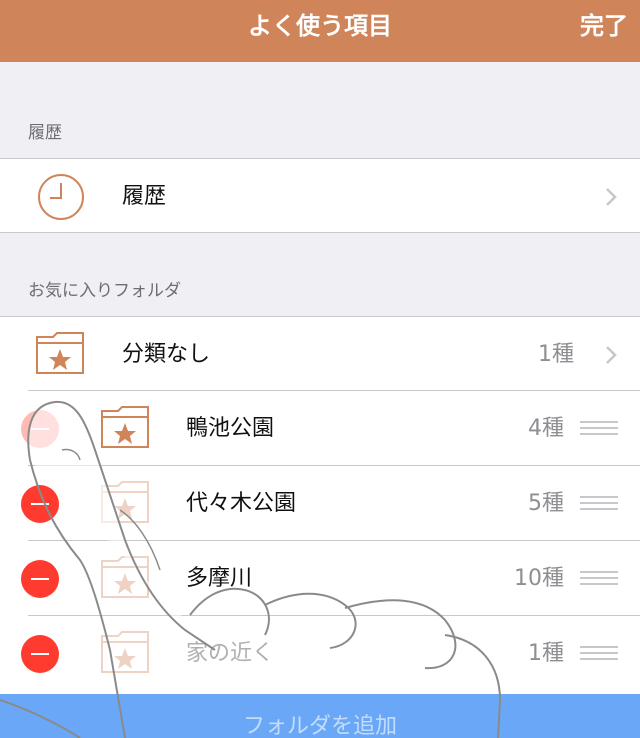 The height and width of the screenshot is (738, 640). I want to click on history-row-label: 履歴, so click(144, 196).